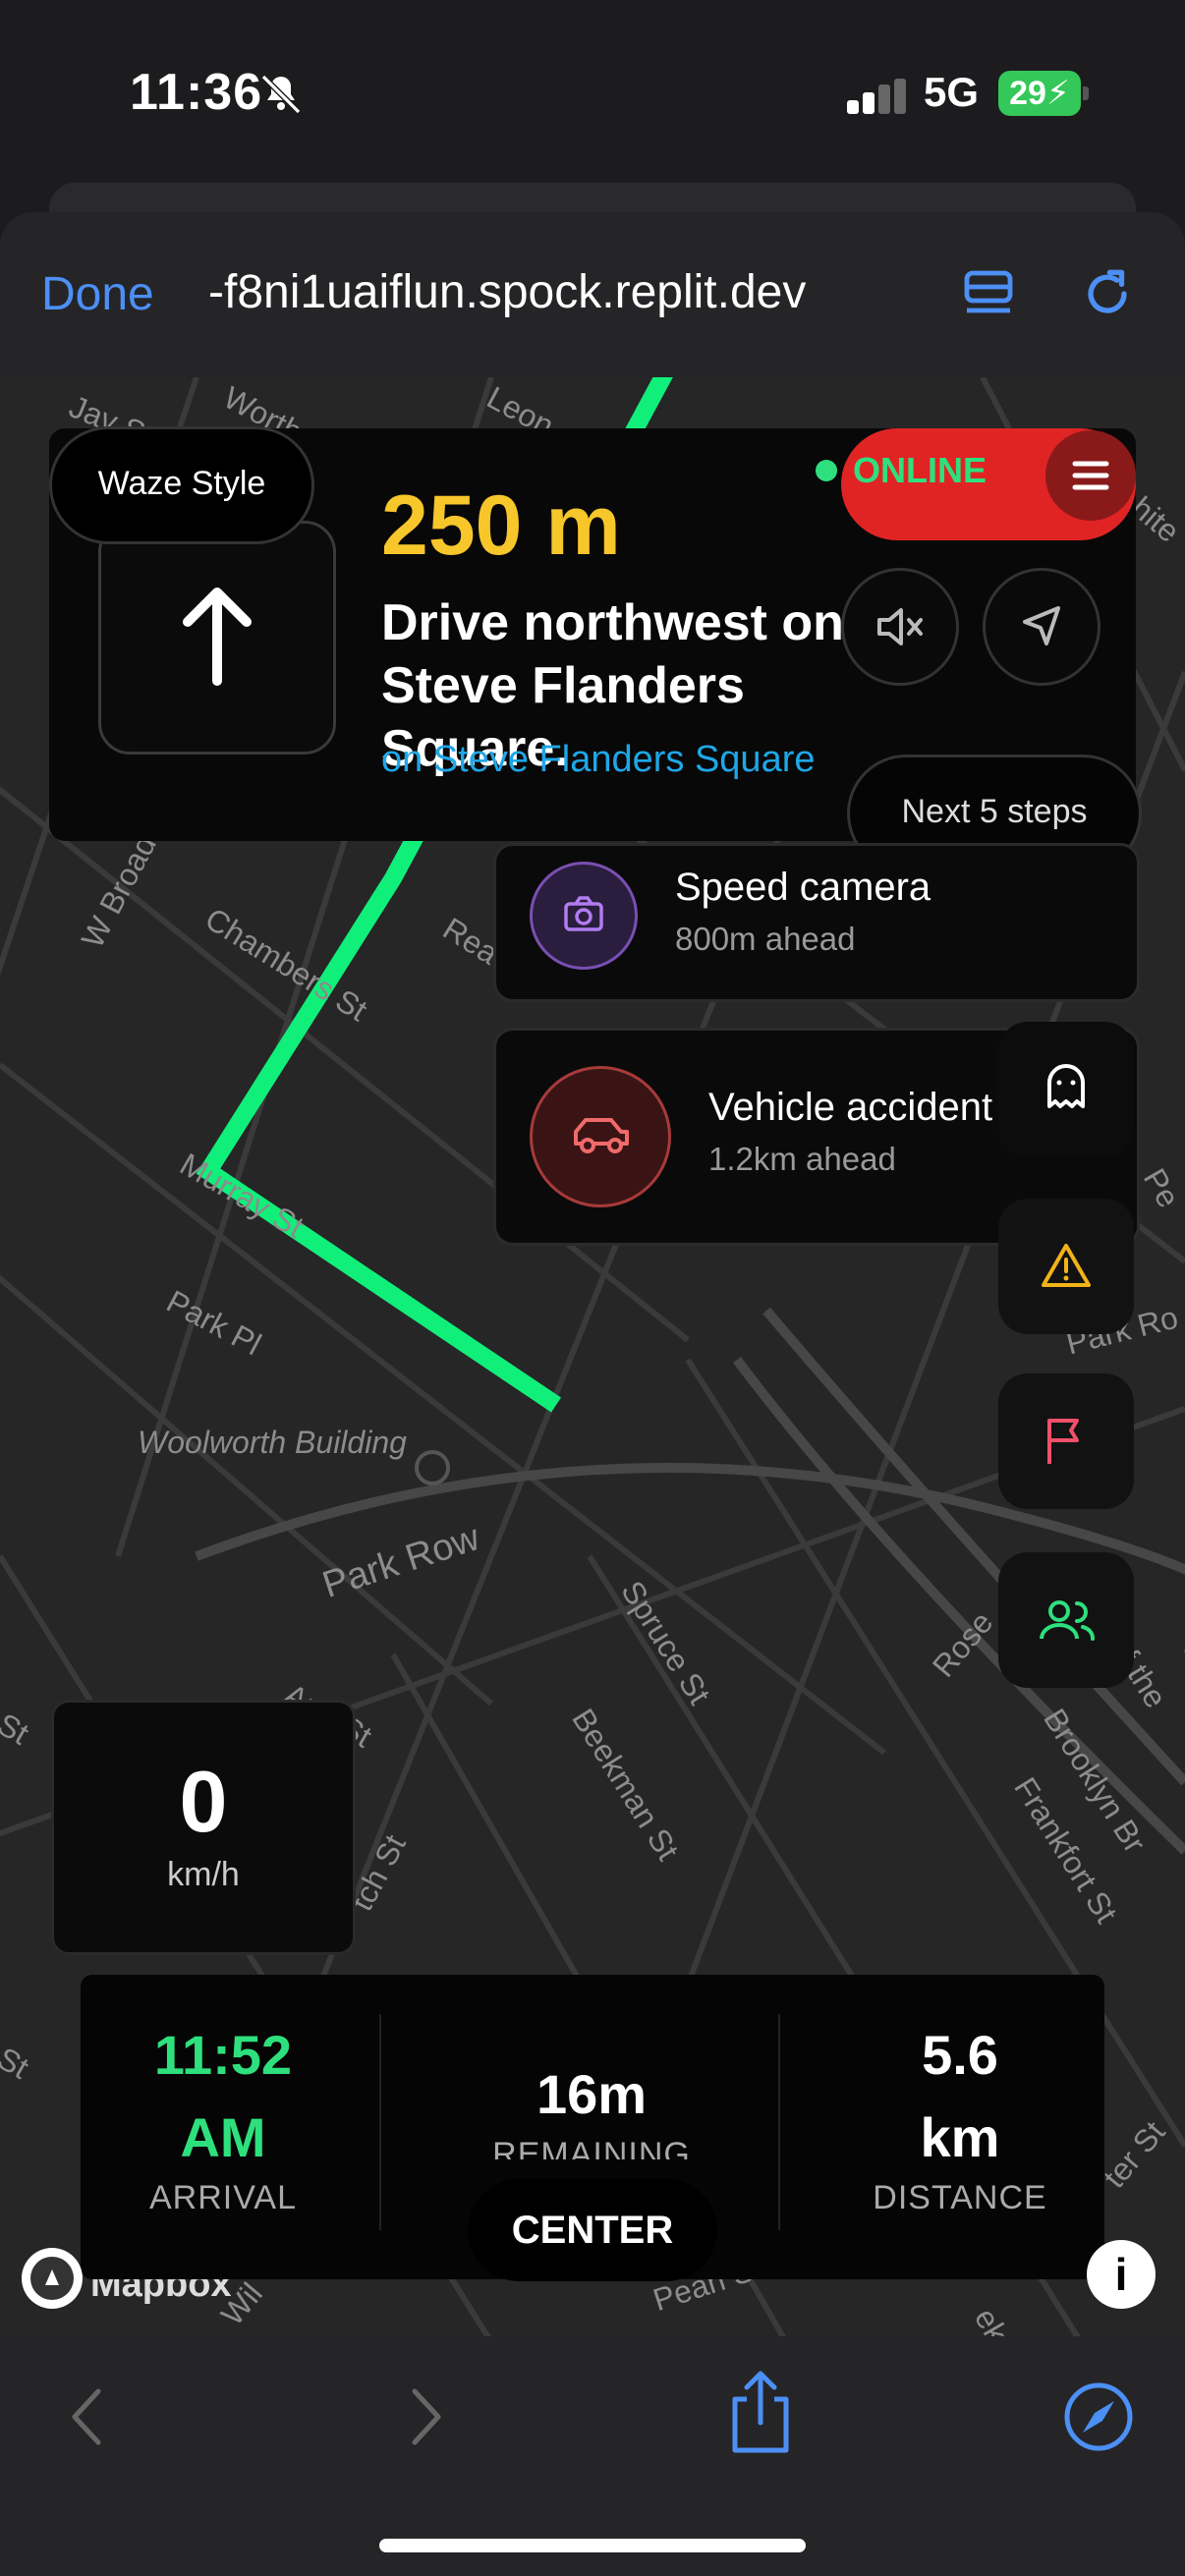  What do you see at coordinates (960, 2055) in the screenshot?
I see `distance-value: 5.6` at bounding box center [960, 2055].